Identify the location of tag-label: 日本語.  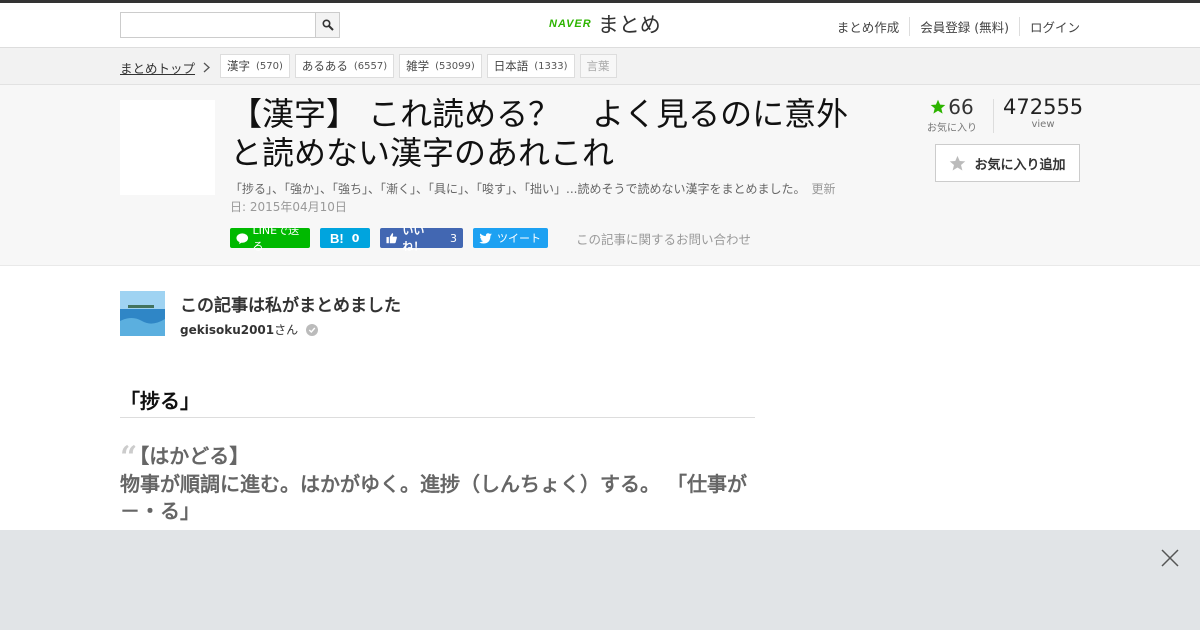
(511, 66).